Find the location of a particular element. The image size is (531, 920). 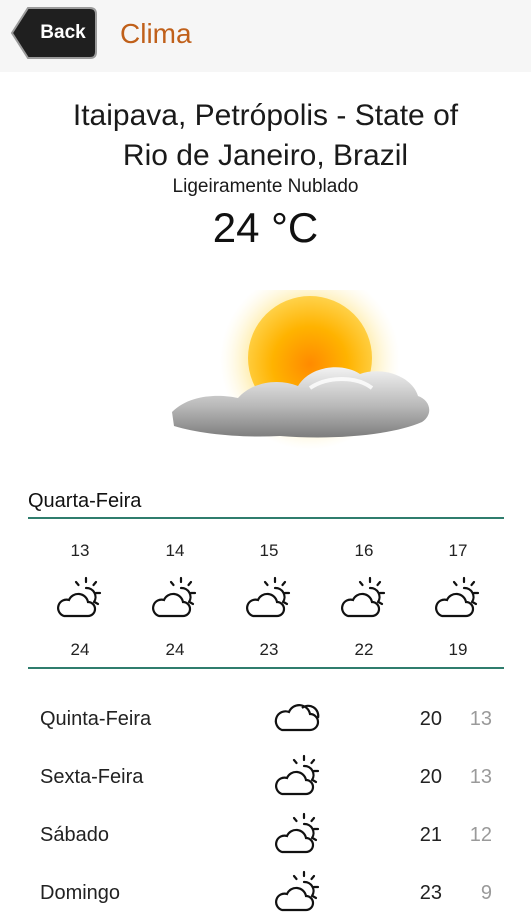

hourly-divider is located at coordinates (266, 668).